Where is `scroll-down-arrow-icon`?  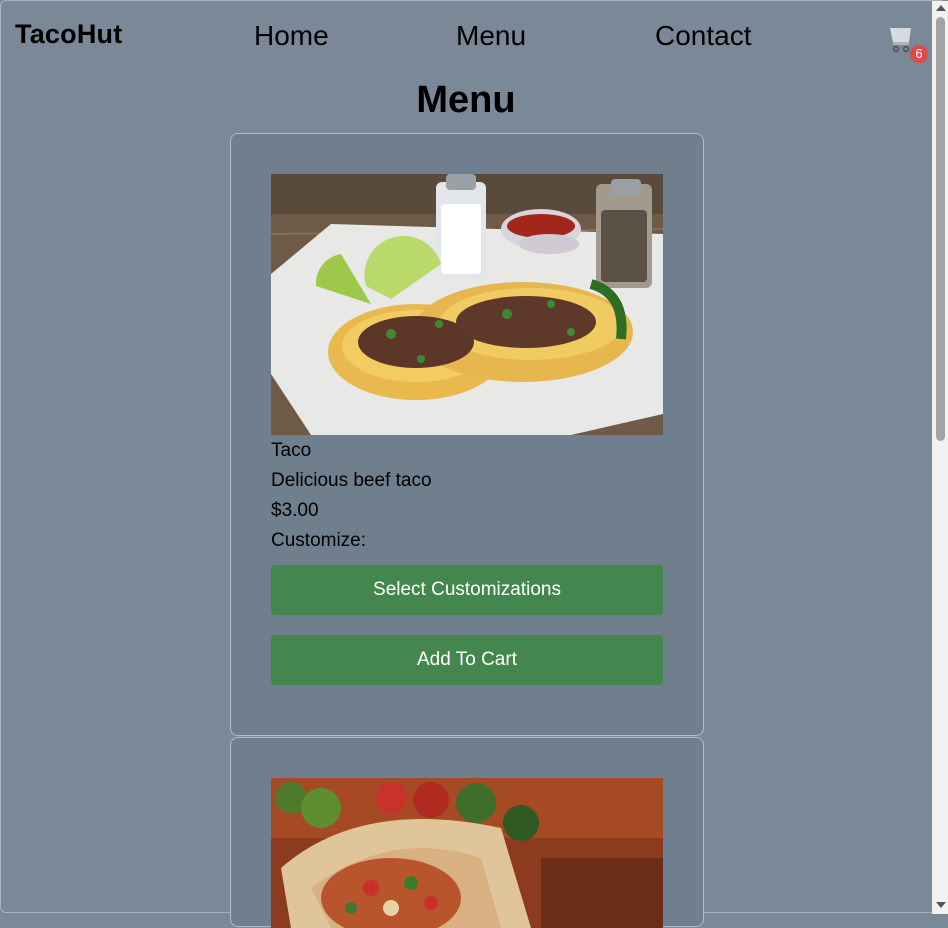
scroll-down-arrow-icon is located at coordinates (941, 905).